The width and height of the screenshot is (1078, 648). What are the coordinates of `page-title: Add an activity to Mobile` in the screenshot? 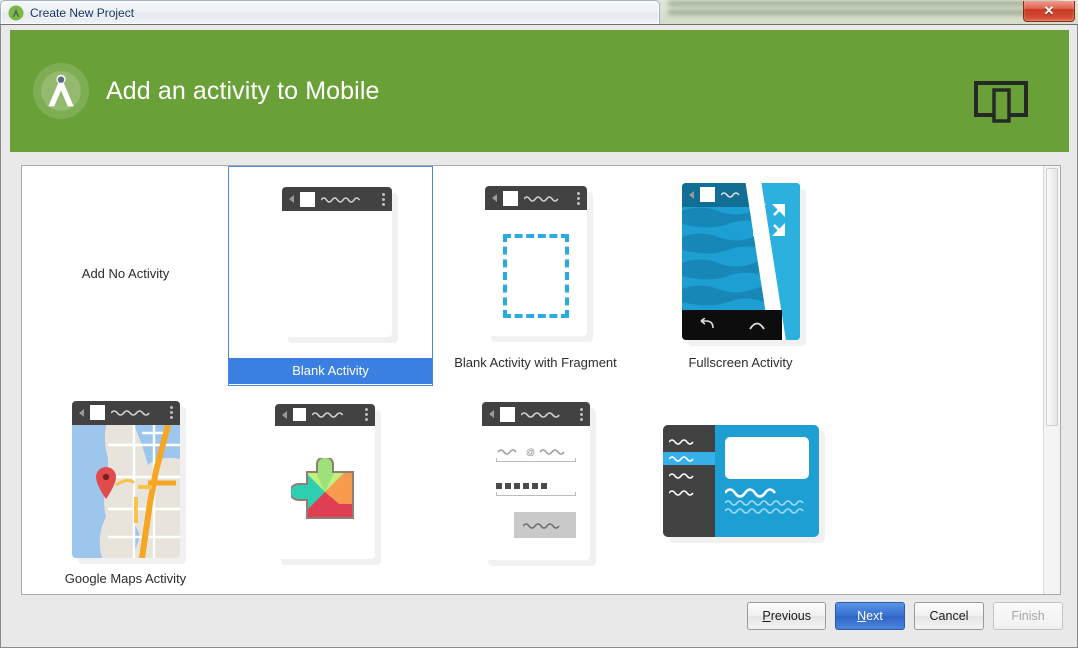 It's located at (243, 90).